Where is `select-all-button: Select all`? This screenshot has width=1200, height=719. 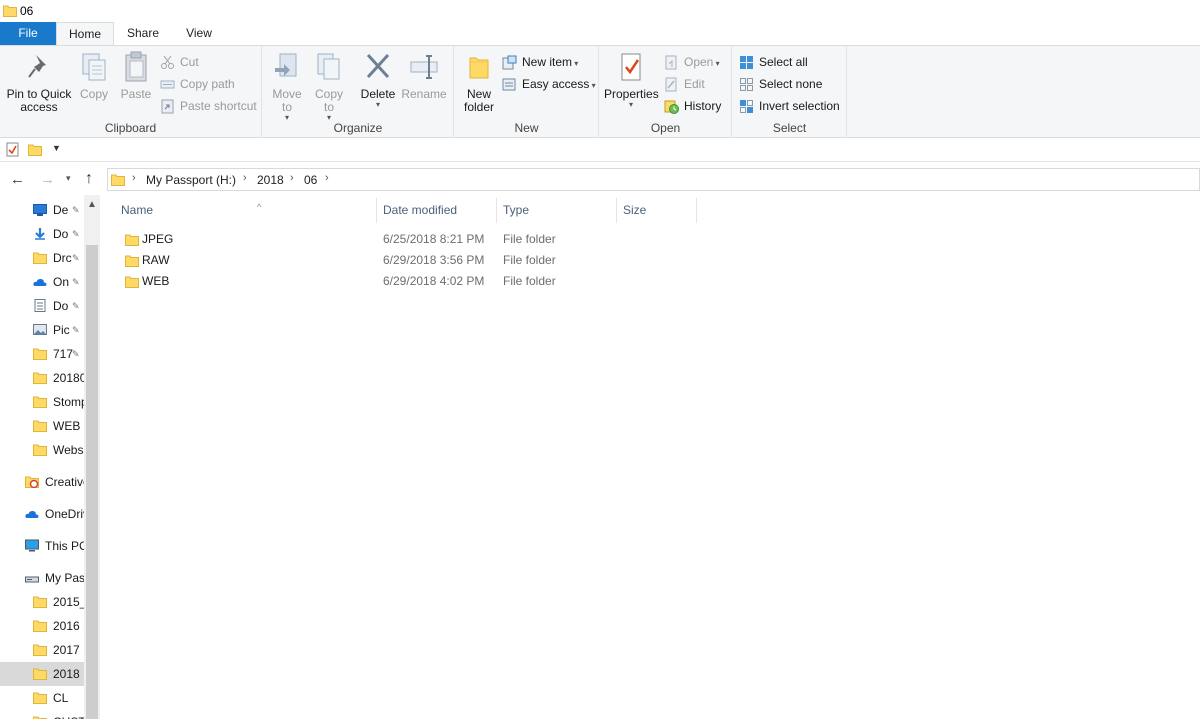
select-all-button: Select all is located at coordinates (773, 62).